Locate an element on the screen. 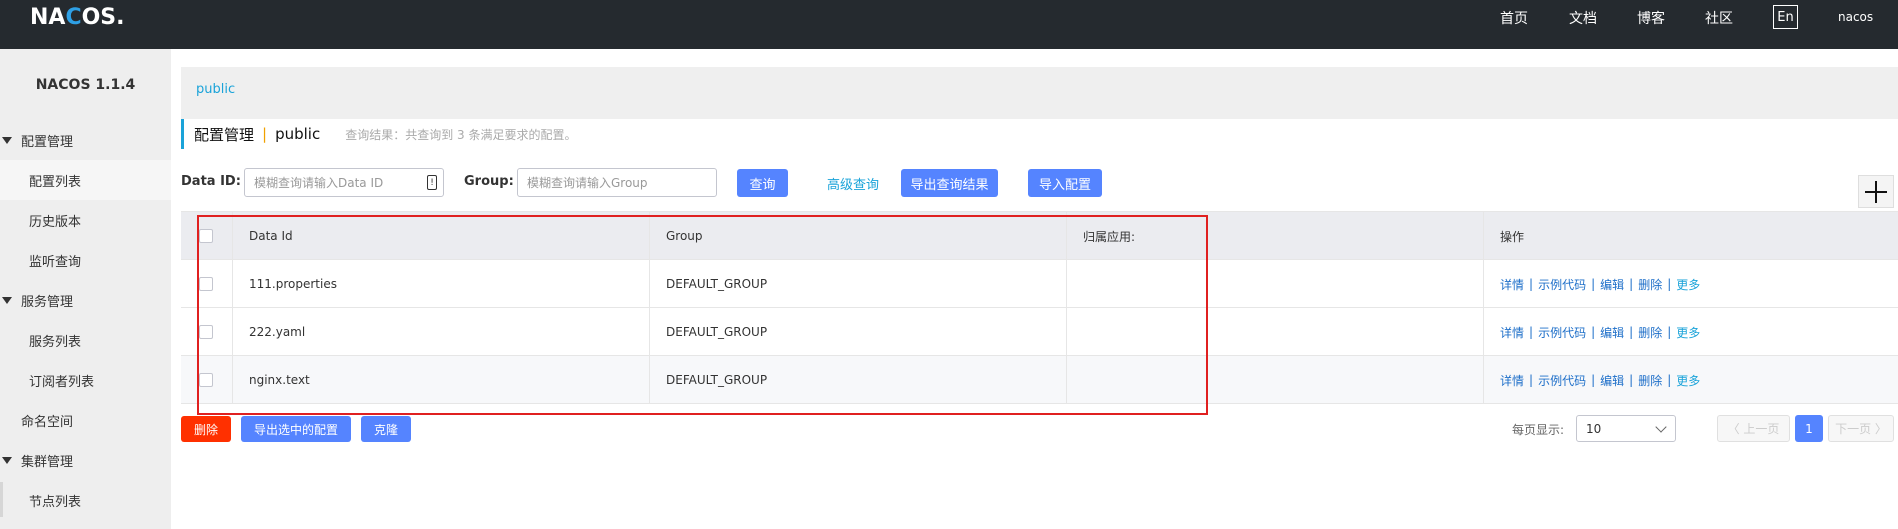 The image size is (1898, 529). prev-page-button: 〈 上一页 is located at coordinates (1753, 428).